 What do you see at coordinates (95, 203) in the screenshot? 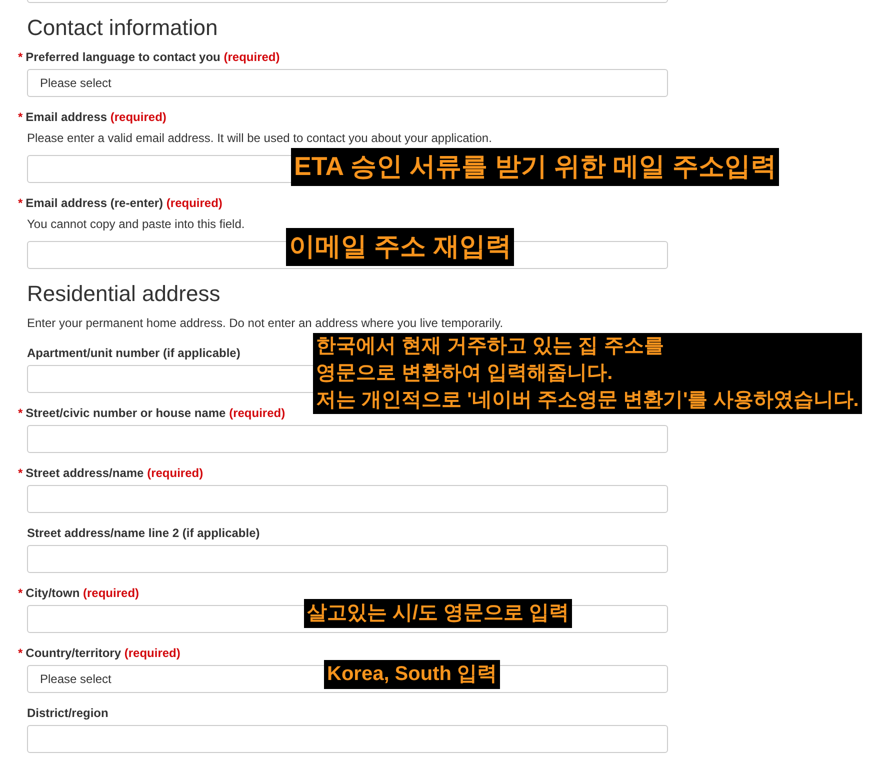
I see `field-label: Email address (re-enter)` at bounding box center [95, 203].